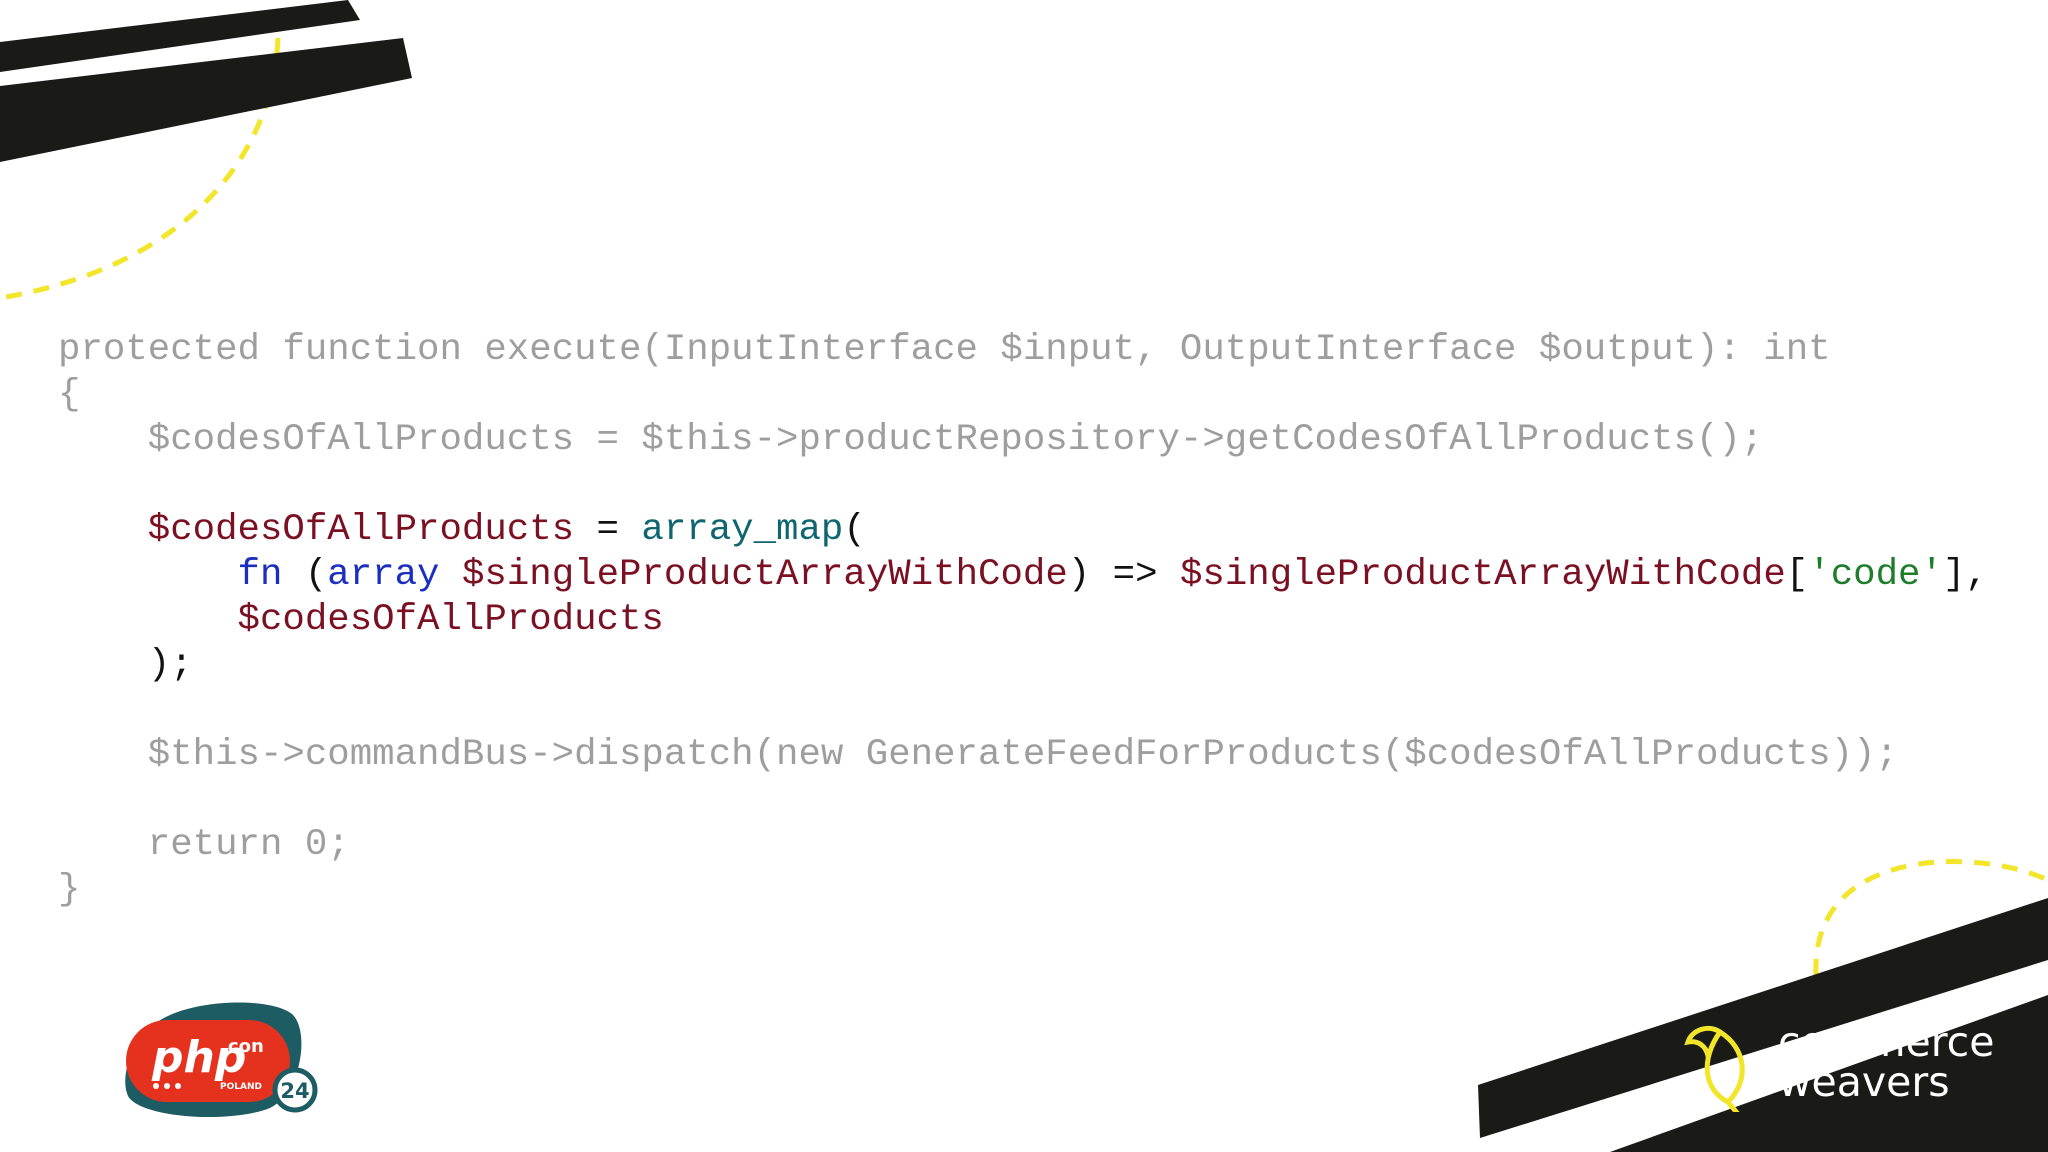 This screenshot has width=2048, height=1152. I want to click on code-line-array-map: $codesOfAllProducts = array_map(, so click(1023, 530).